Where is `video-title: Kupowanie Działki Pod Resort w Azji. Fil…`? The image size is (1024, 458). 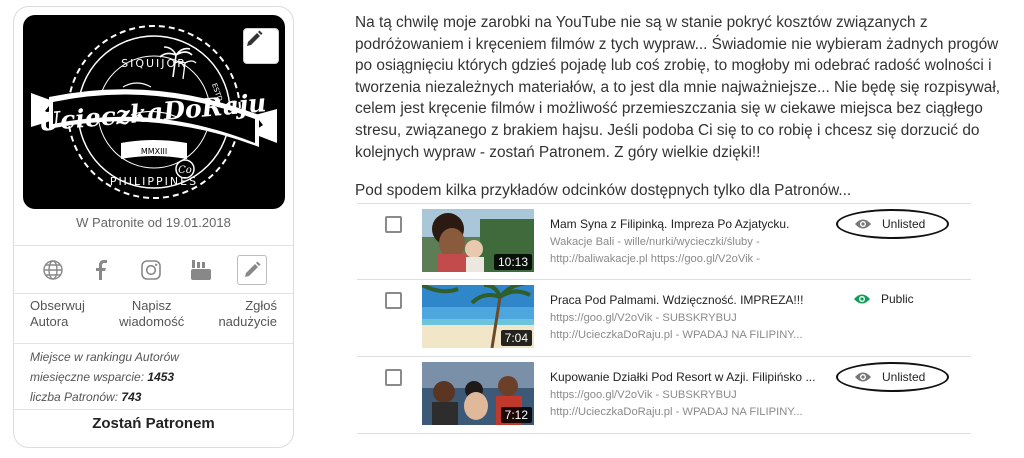
video-title: Kupowanie Działki Pod Resort w Azji. Fil… is located at coordinates (682, 377).